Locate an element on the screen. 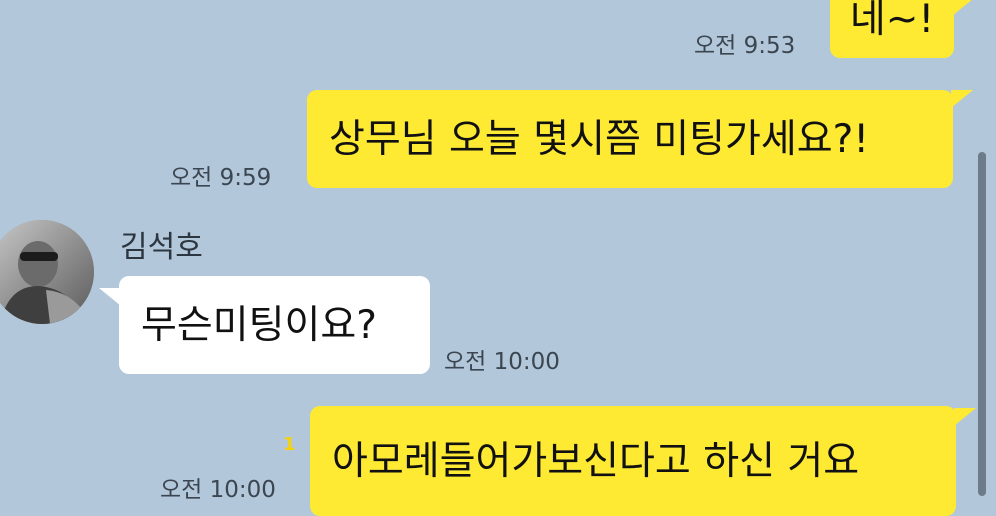 This screenshot has width=996, height=516. message-text: 네~! is located at coordinates (892, 21).